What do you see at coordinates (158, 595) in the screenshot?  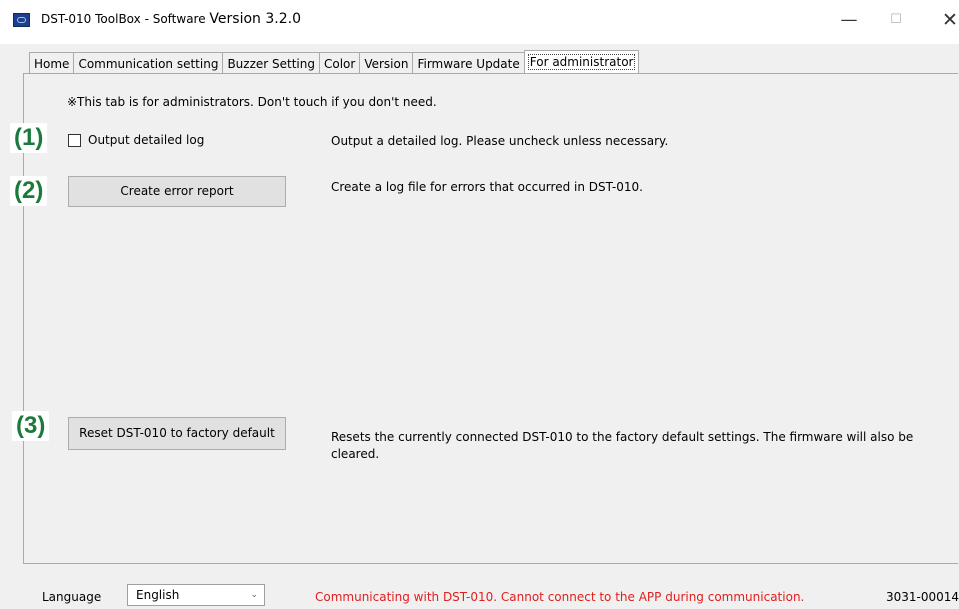 I see `language-value: English` at bounding box center [158, 595].